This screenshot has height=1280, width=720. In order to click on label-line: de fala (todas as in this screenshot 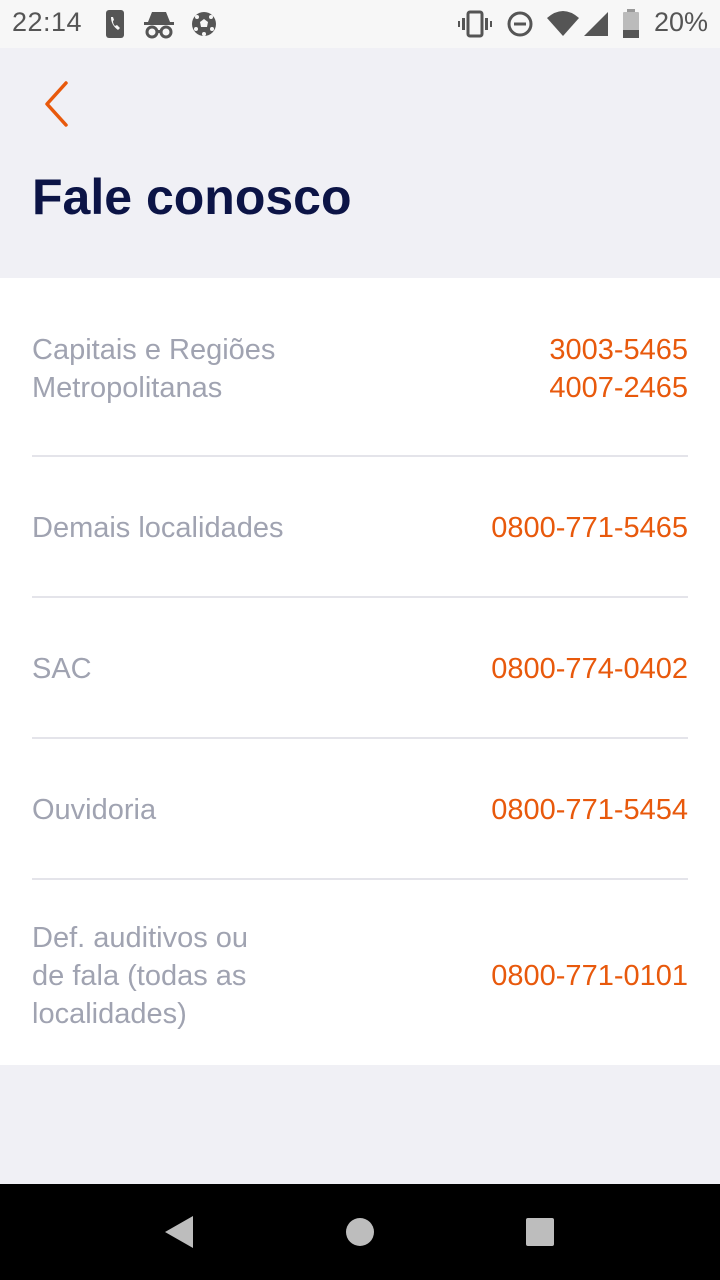, I will do `click(139, 976)`.